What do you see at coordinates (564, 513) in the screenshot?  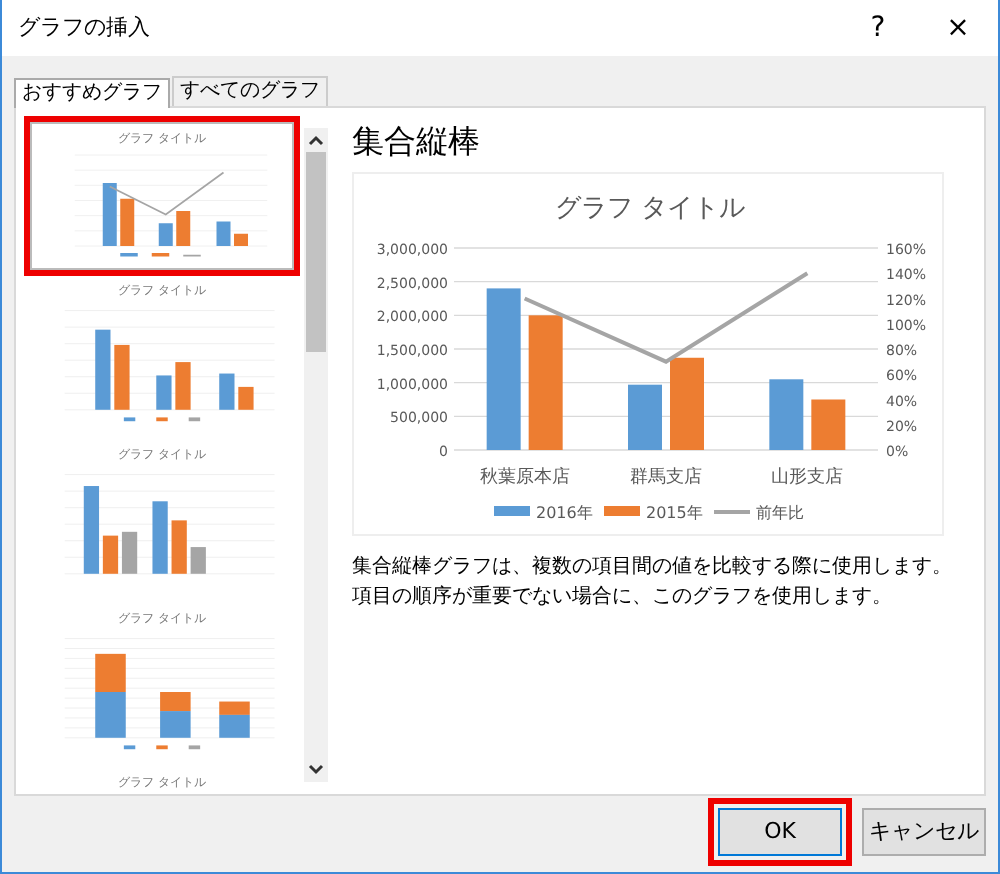 I see `legend-label: 2016年` at bounding box center [564, 513].